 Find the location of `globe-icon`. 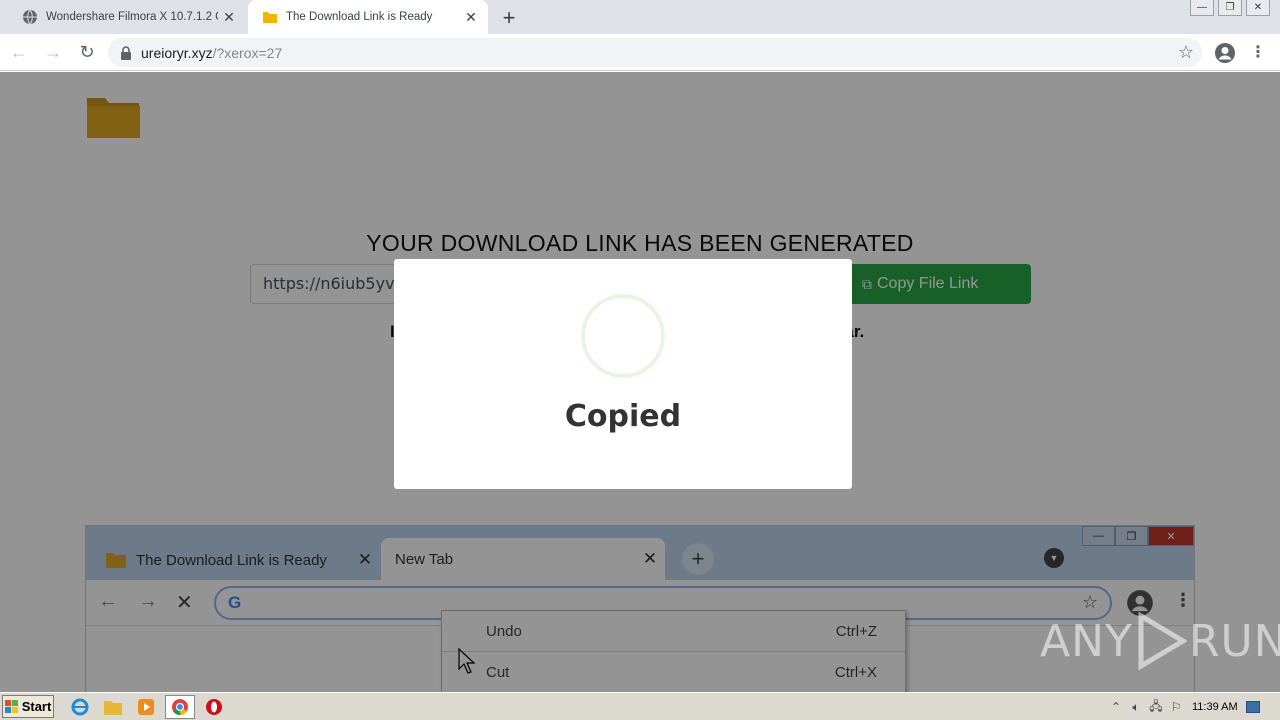

globe-icon is located at coordinates (30, 17).